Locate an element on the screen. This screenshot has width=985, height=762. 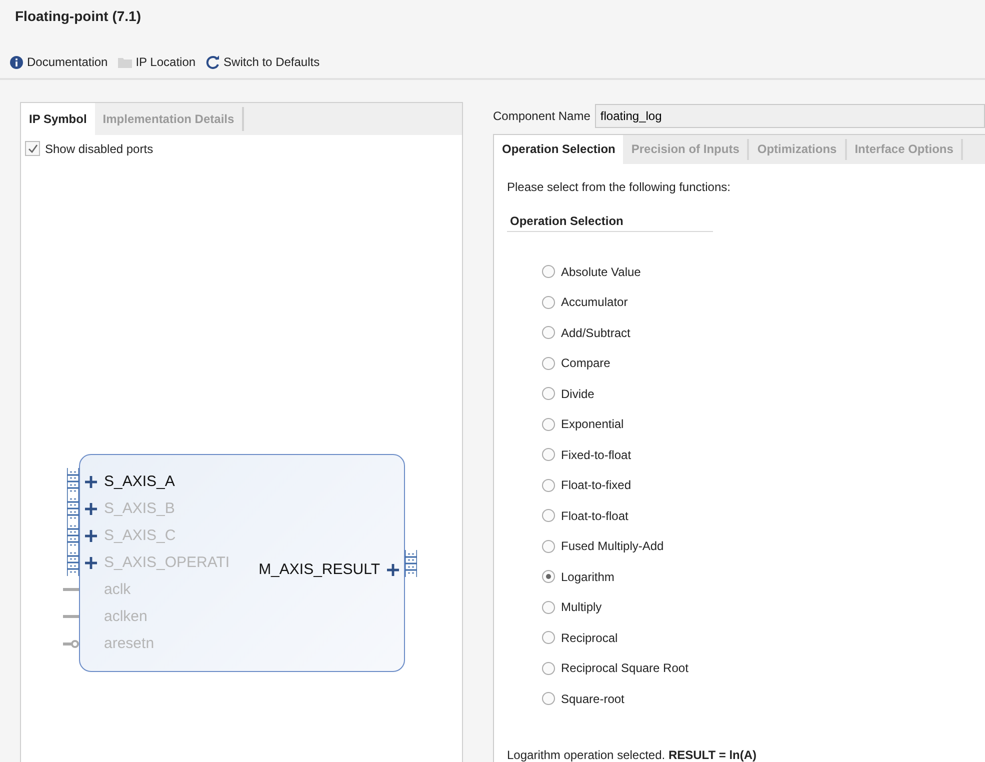
checkbox-label: Show disabled ports is located at coordinates (99, 149).